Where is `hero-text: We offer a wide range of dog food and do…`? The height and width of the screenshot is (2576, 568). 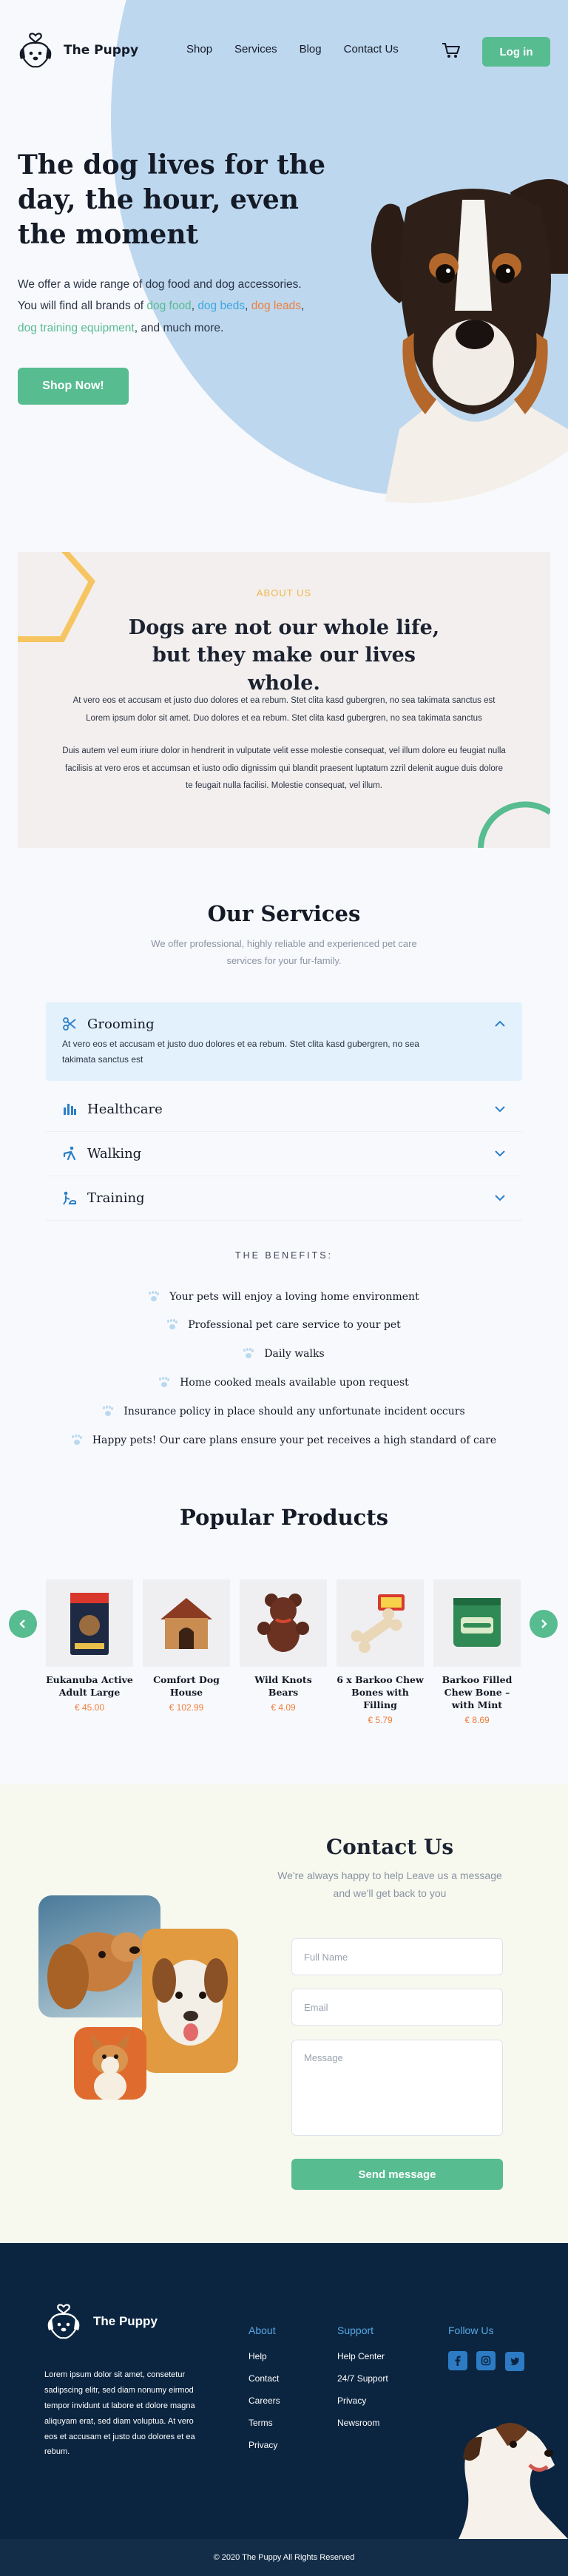 hero-text: We offer a wide range of dog food and do… is located at coordinates (161, 306).